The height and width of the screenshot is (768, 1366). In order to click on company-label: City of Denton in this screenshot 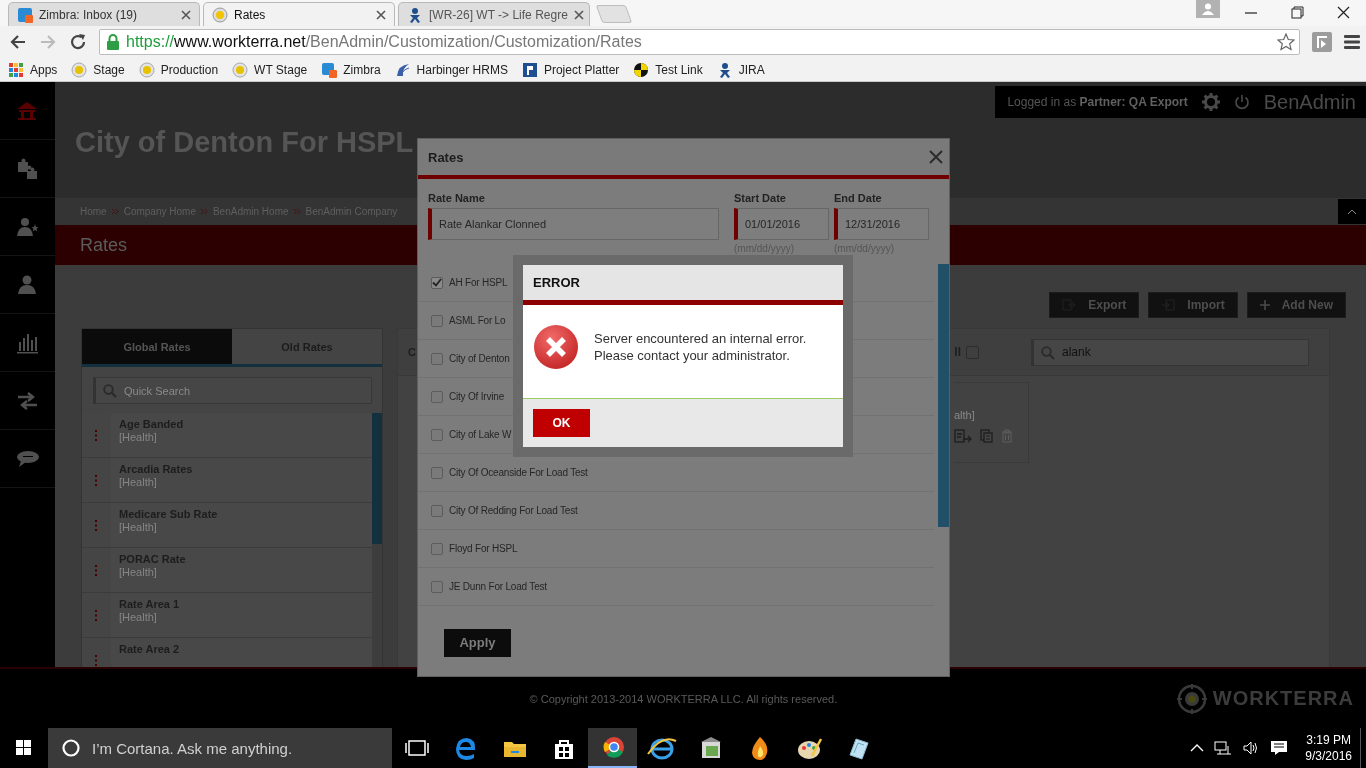, I will do `click(479, 358)`.